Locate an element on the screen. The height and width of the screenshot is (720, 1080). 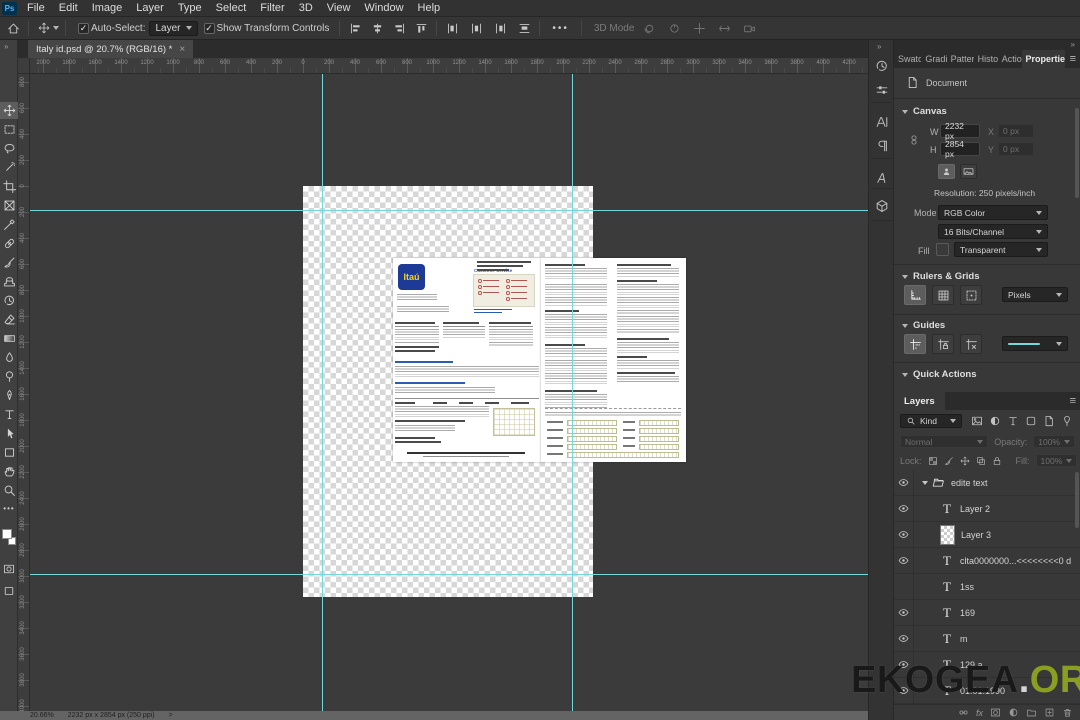
constrain-link-icon is located at coordinates (914, 140).